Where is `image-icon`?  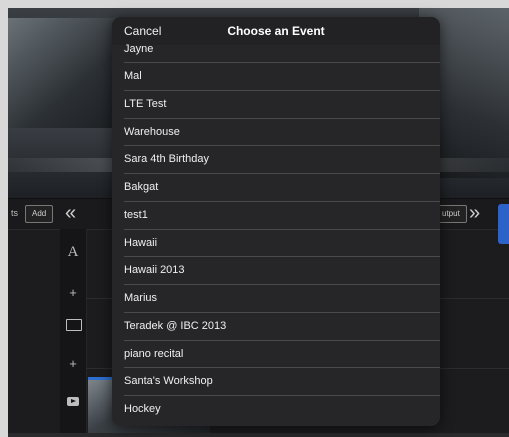 image-icon is located at coordinates (74, 325).